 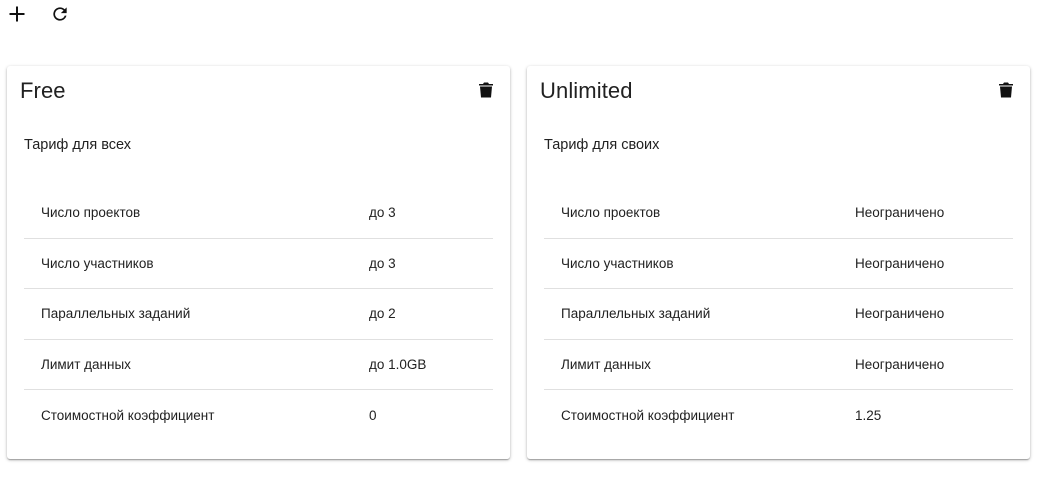 What do you see at coordinates (431, 414) in the screenshot?
I see `spec-value: 0` at bounding box center [431, 414].